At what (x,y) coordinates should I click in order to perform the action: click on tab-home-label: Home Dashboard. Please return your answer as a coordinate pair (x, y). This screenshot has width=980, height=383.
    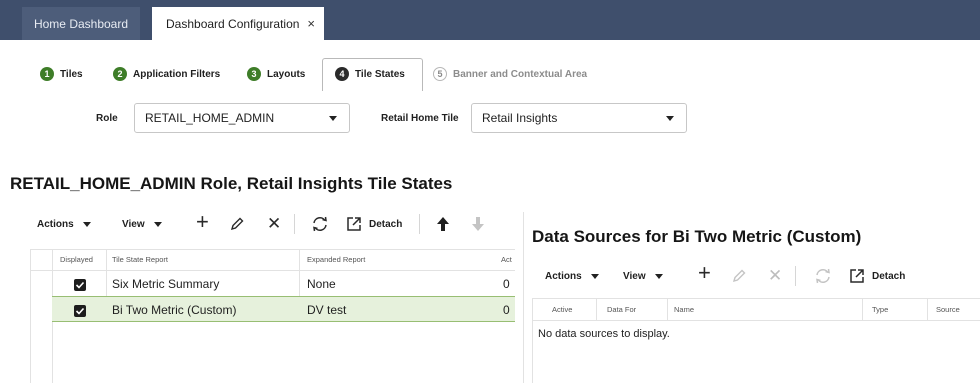
    Looking at the image, I should click on (81, 23).